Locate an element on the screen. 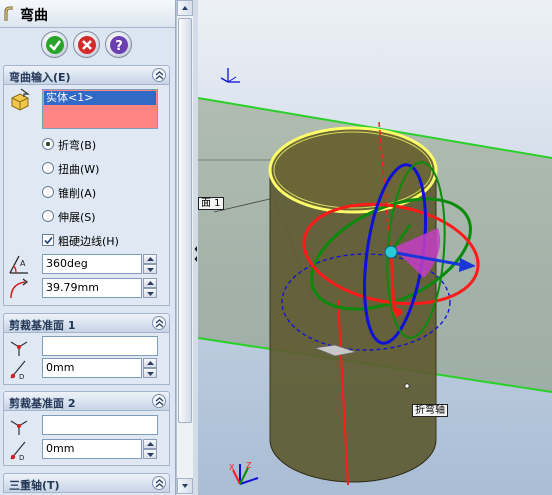 The height and width of the screenshot is (495, 552). angle-icon: A is located at coordinates (18, 264).